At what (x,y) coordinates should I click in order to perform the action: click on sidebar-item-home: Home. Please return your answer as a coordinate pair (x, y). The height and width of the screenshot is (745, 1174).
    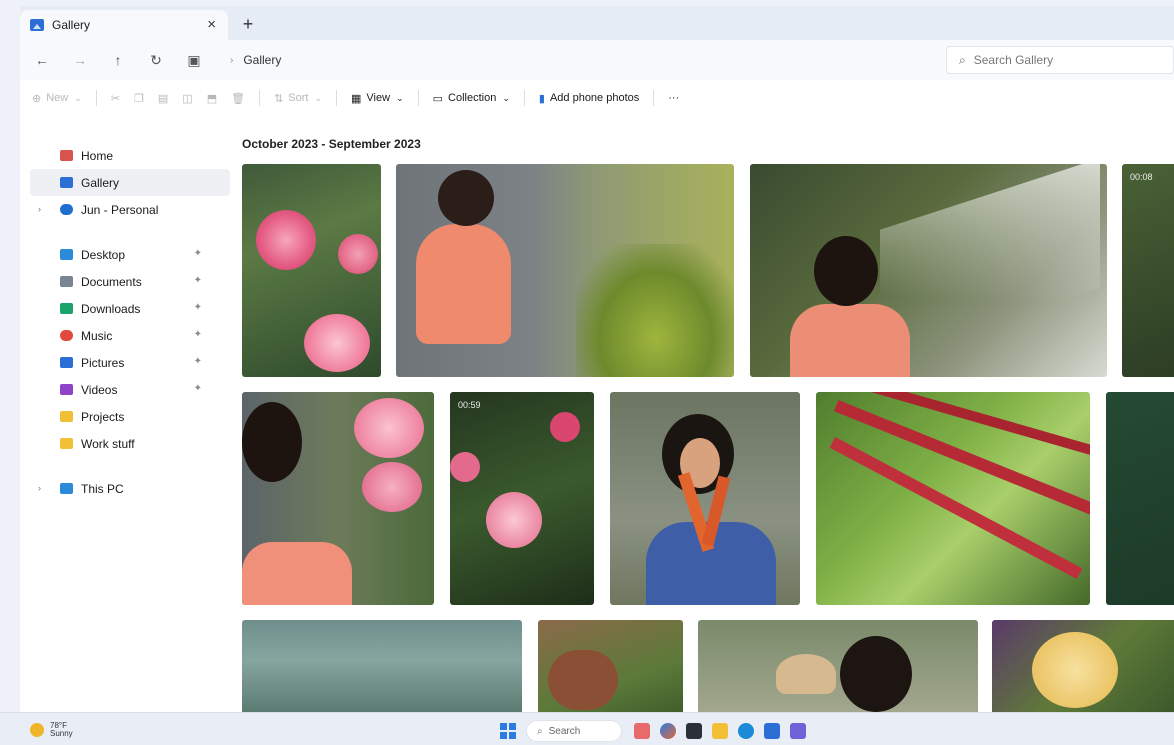
    Looking at the image, I should click on (130, 155).